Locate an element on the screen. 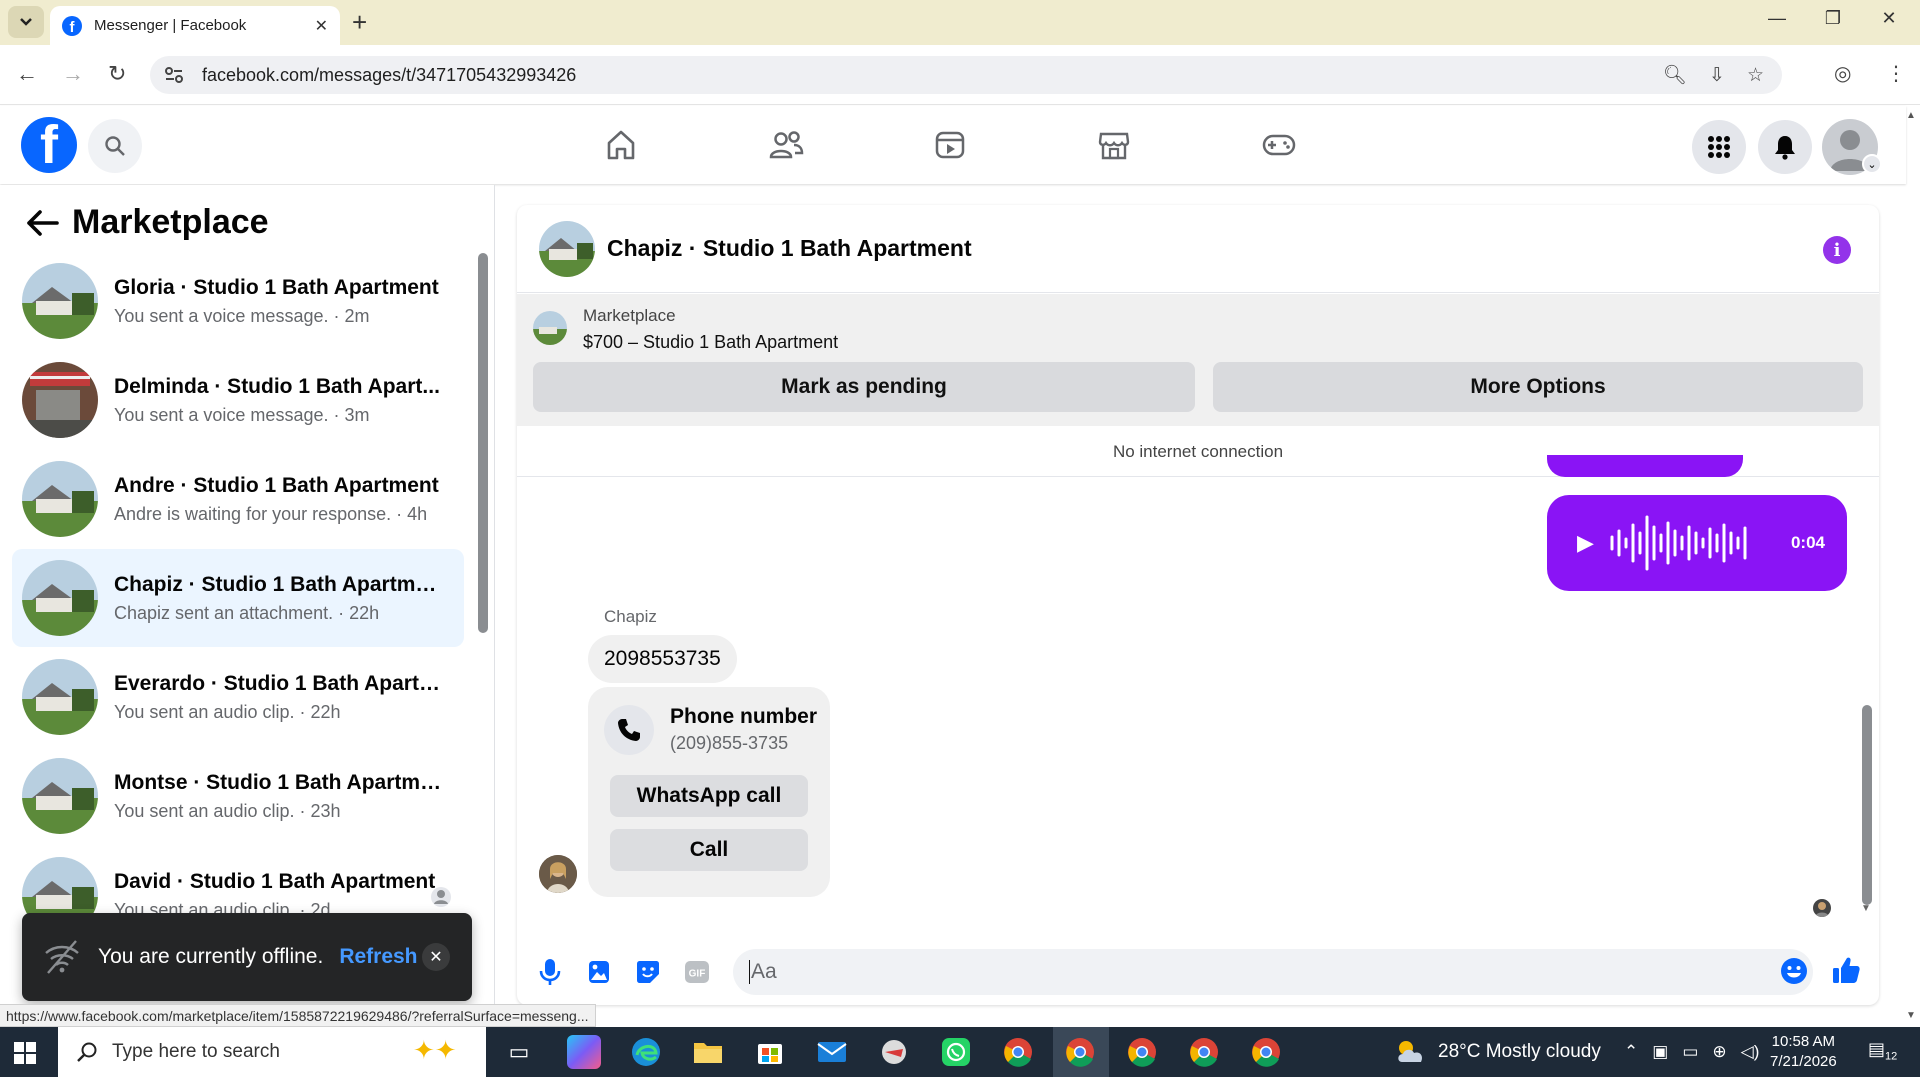 The image size is (1920, 1077). volume-icon: ◁) is located at coordinates (1750, 1052).